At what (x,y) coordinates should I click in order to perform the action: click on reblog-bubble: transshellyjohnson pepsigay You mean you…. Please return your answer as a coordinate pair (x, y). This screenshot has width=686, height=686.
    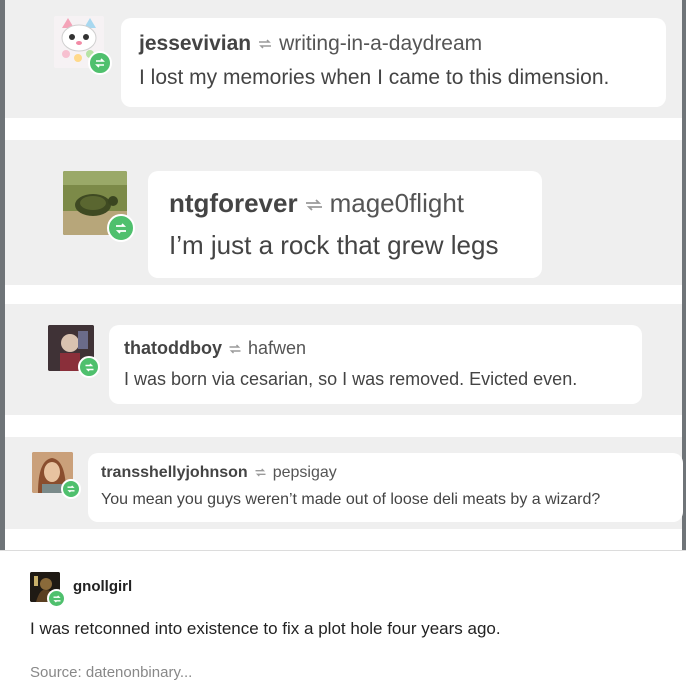
    Looking at the image, I should click on (385, 487).